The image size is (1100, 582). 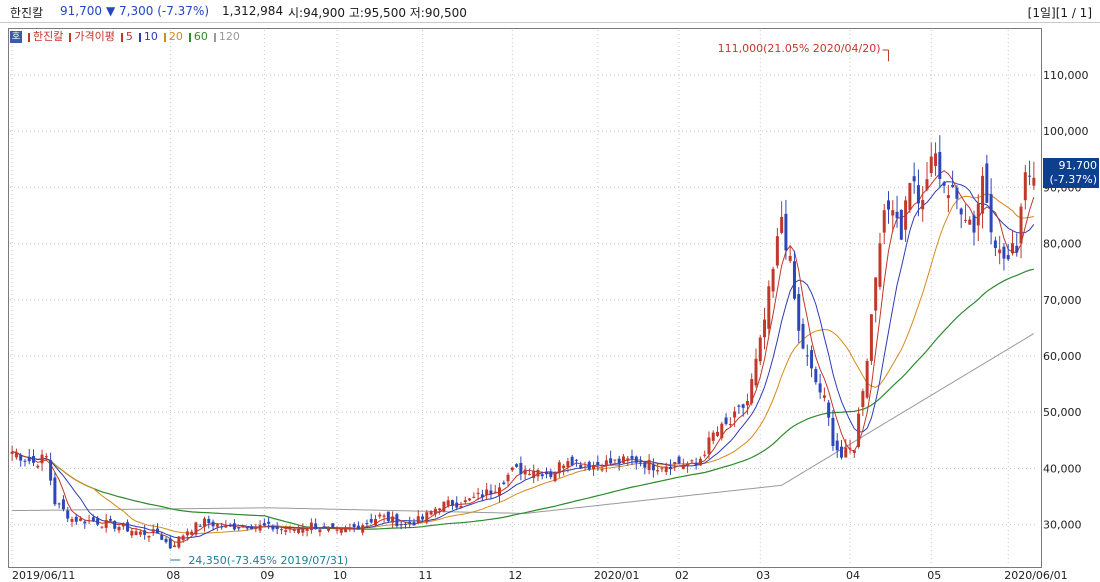 What do you see at coordinates (48, 36) in the screenshot?
I see `legend-stock-label: 한진칼` at bounding box center [48, 36].